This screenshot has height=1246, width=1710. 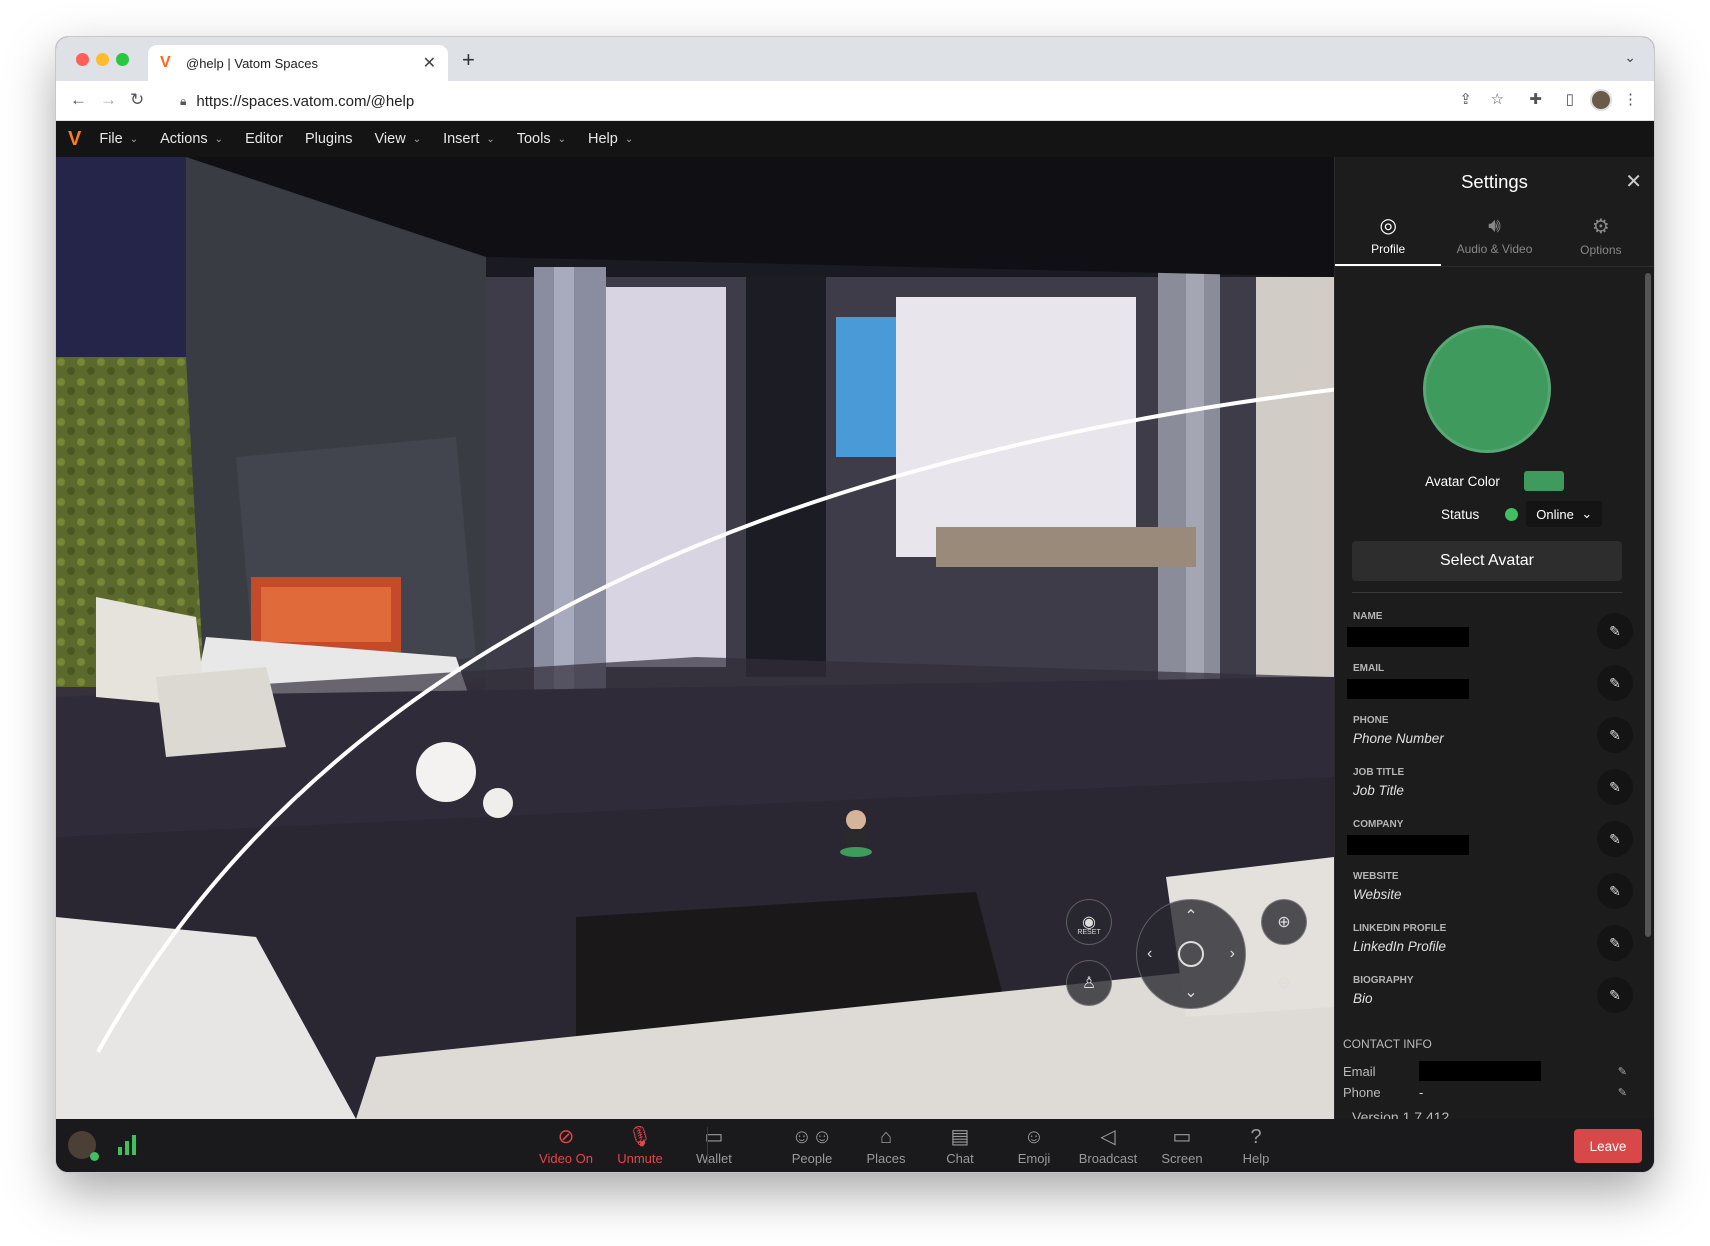 I want to click on browser-tab: V @help | Vatom Spaces ✕, so click(x=298, y=63).